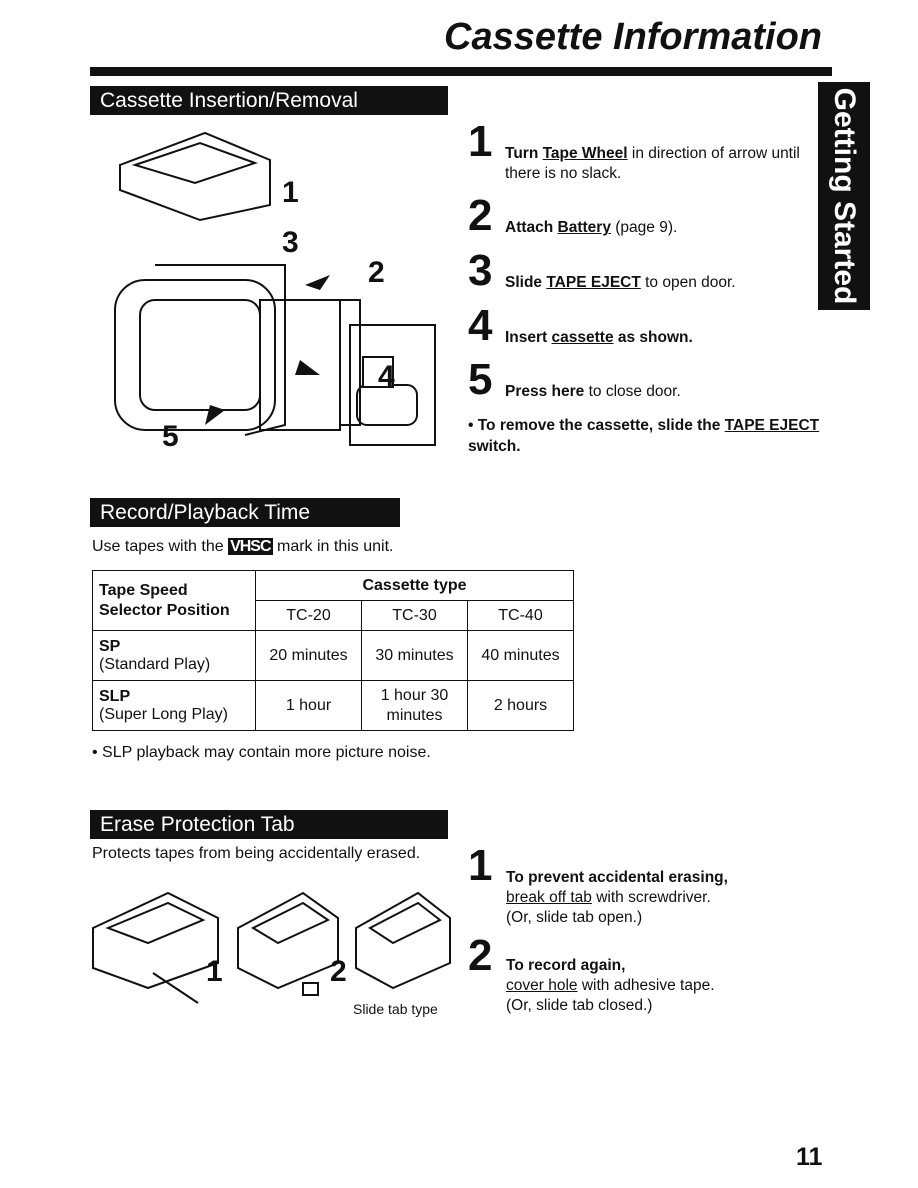 The height and width of the screenshot is (1188, 918). I want to click on vhsc-logo: VHSC, so click(250, 546).